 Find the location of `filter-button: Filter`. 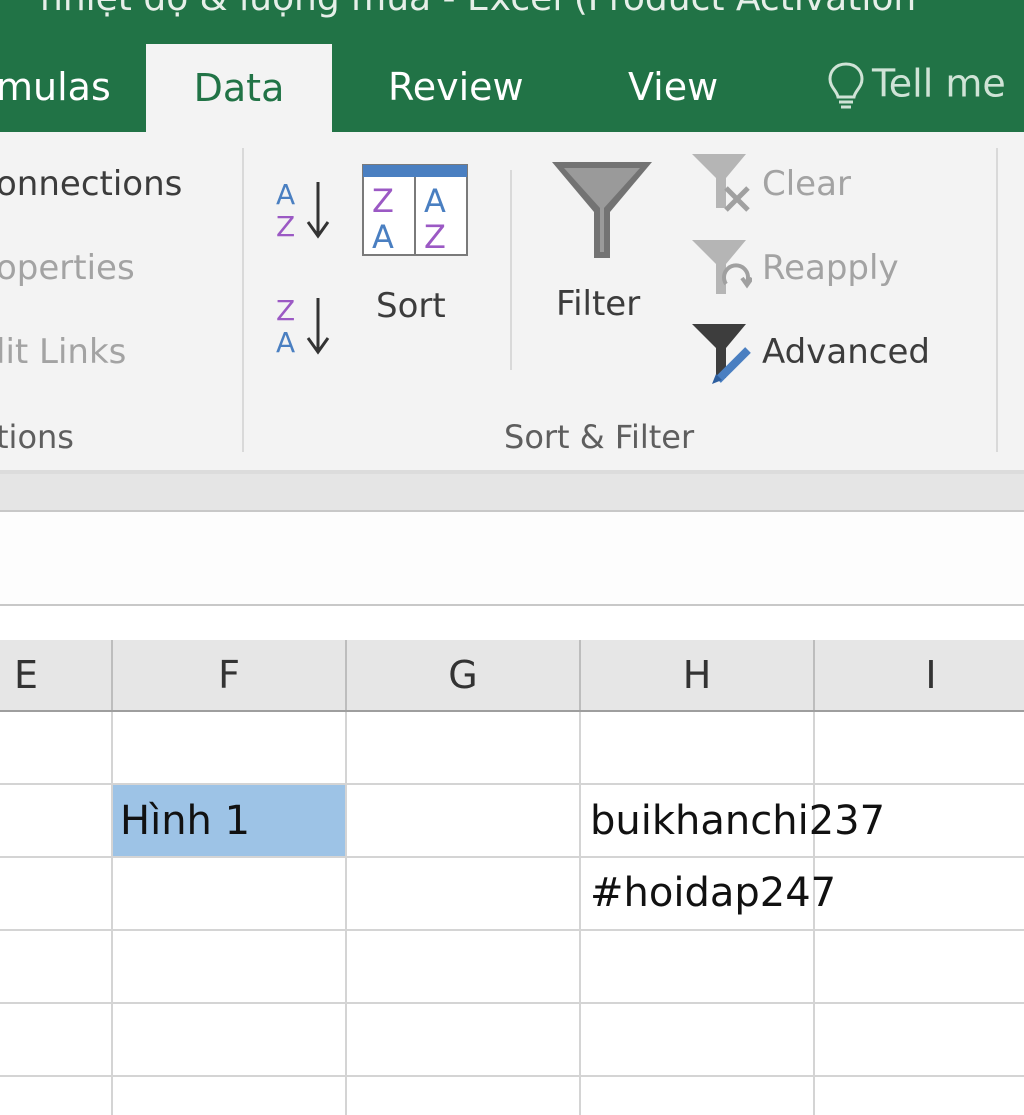

filter-button: Filter is located at coordinates (605, 251).